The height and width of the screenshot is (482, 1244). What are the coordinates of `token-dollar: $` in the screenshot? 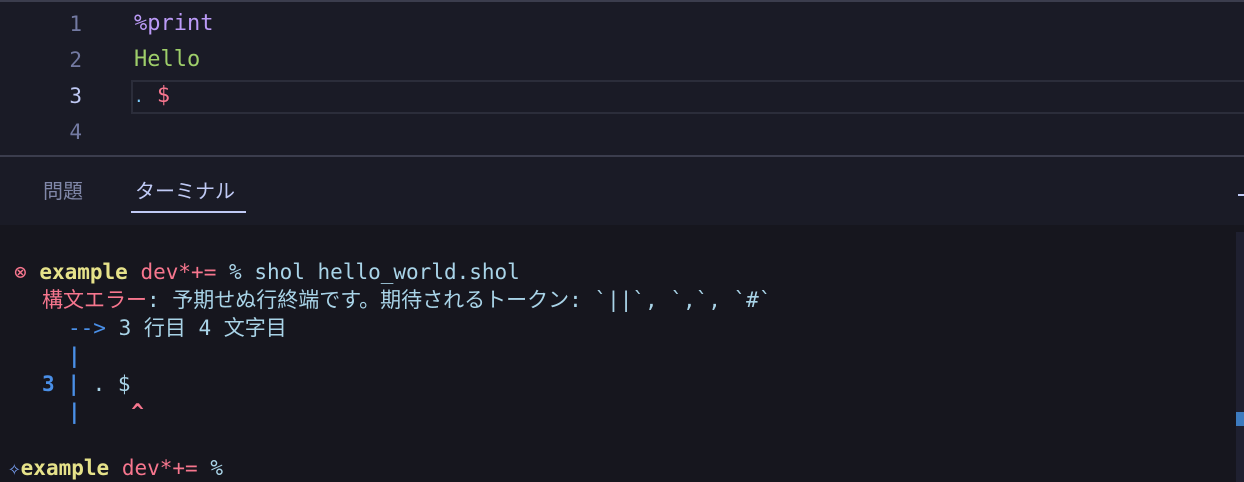 It's located at (163, 95).